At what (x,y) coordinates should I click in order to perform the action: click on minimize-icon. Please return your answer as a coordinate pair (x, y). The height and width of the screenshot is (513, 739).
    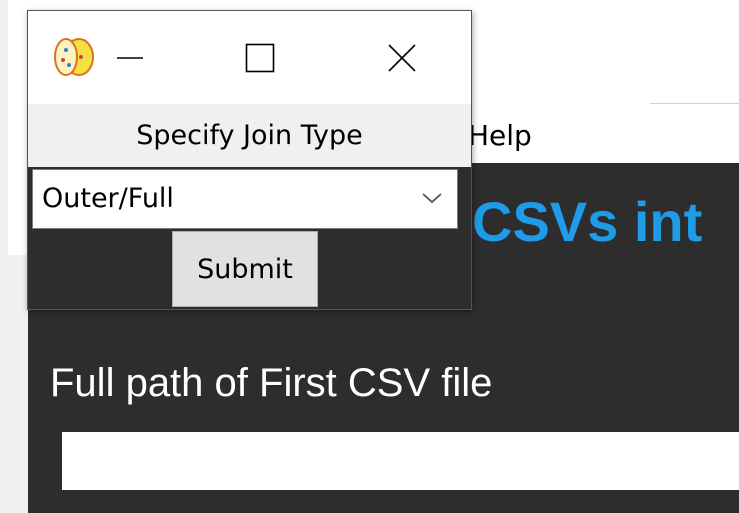
    Looking at the image, I should click on (130, 57).